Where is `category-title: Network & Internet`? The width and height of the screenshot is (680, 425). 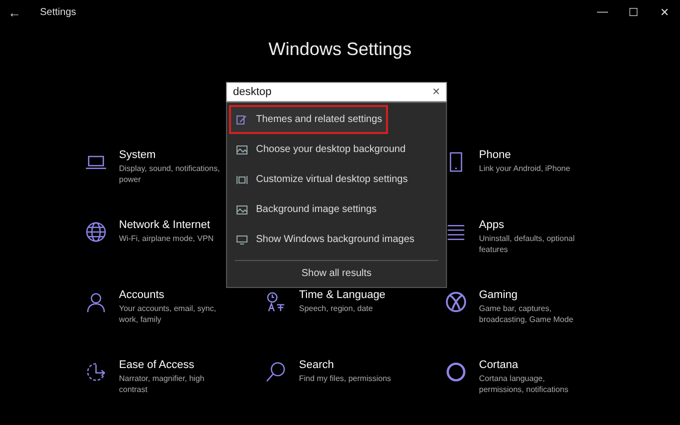 category-title: Network & Internet is located at coordinates (174, 225).